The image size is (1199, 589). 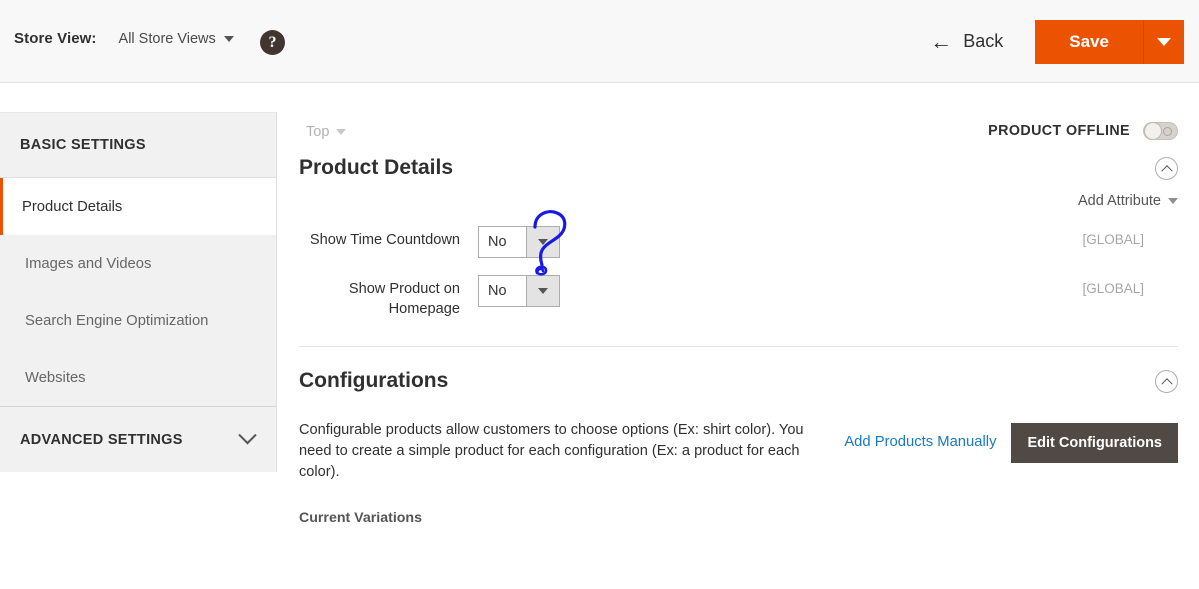 I want to click on field-label: Show Time Countdown, so click(x=384, y=240).